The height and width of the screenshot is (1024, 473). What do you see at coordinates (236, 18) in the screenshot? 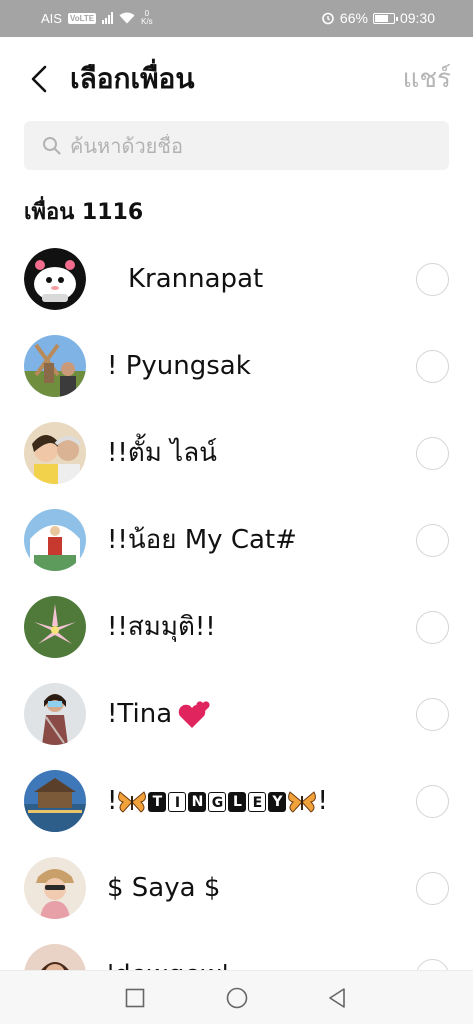
I see `status-bar: AIS VoLTE 0 K/s 66% 09:30` at bounding box center [236, 18].